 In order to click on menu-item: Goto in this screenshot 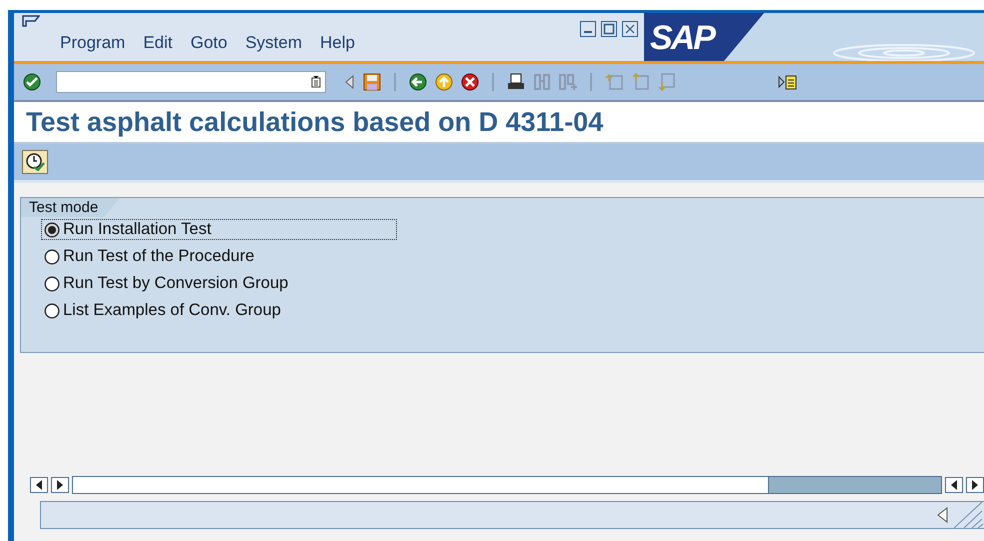, I will do `click(209, 43)`.